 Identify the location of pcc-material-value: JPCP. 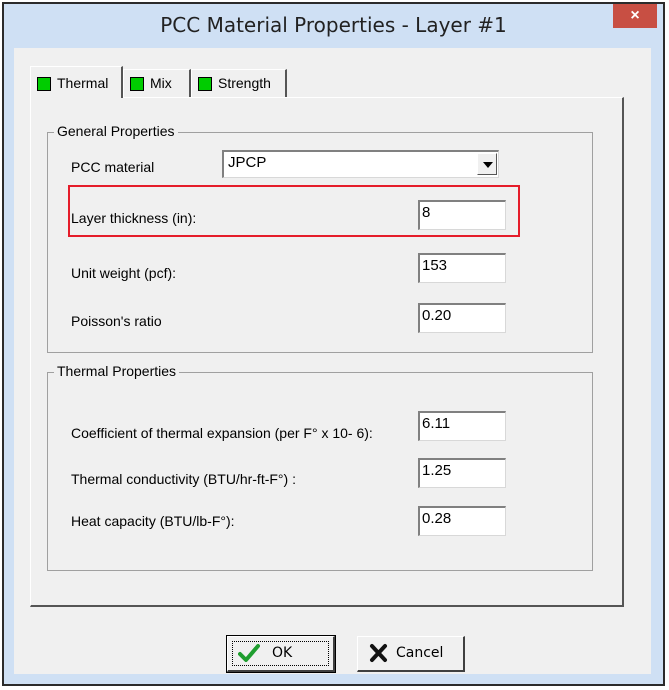
(247, 162).